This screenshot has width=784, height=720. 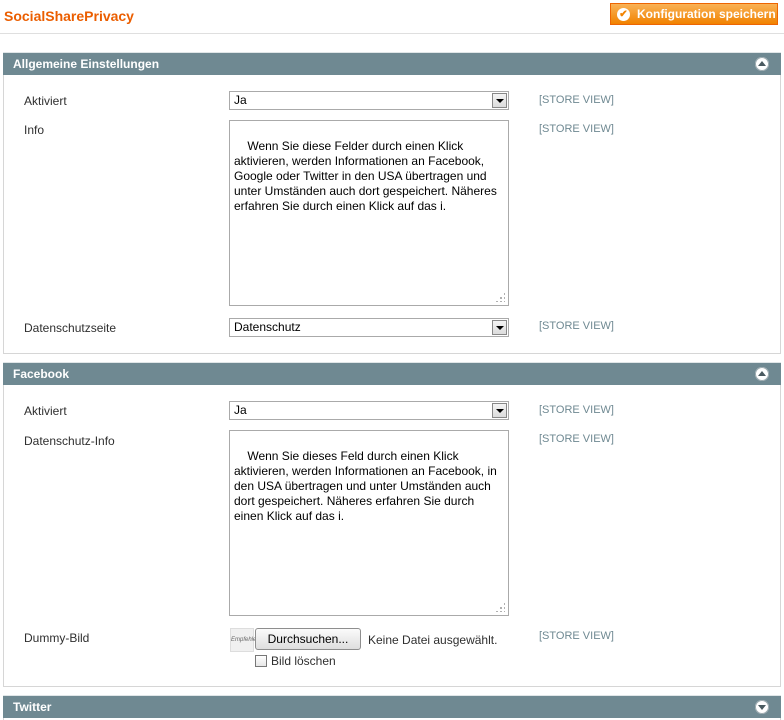 I want to click on general-active-scope: [STORE VIEW], so click(x=576, y=100).